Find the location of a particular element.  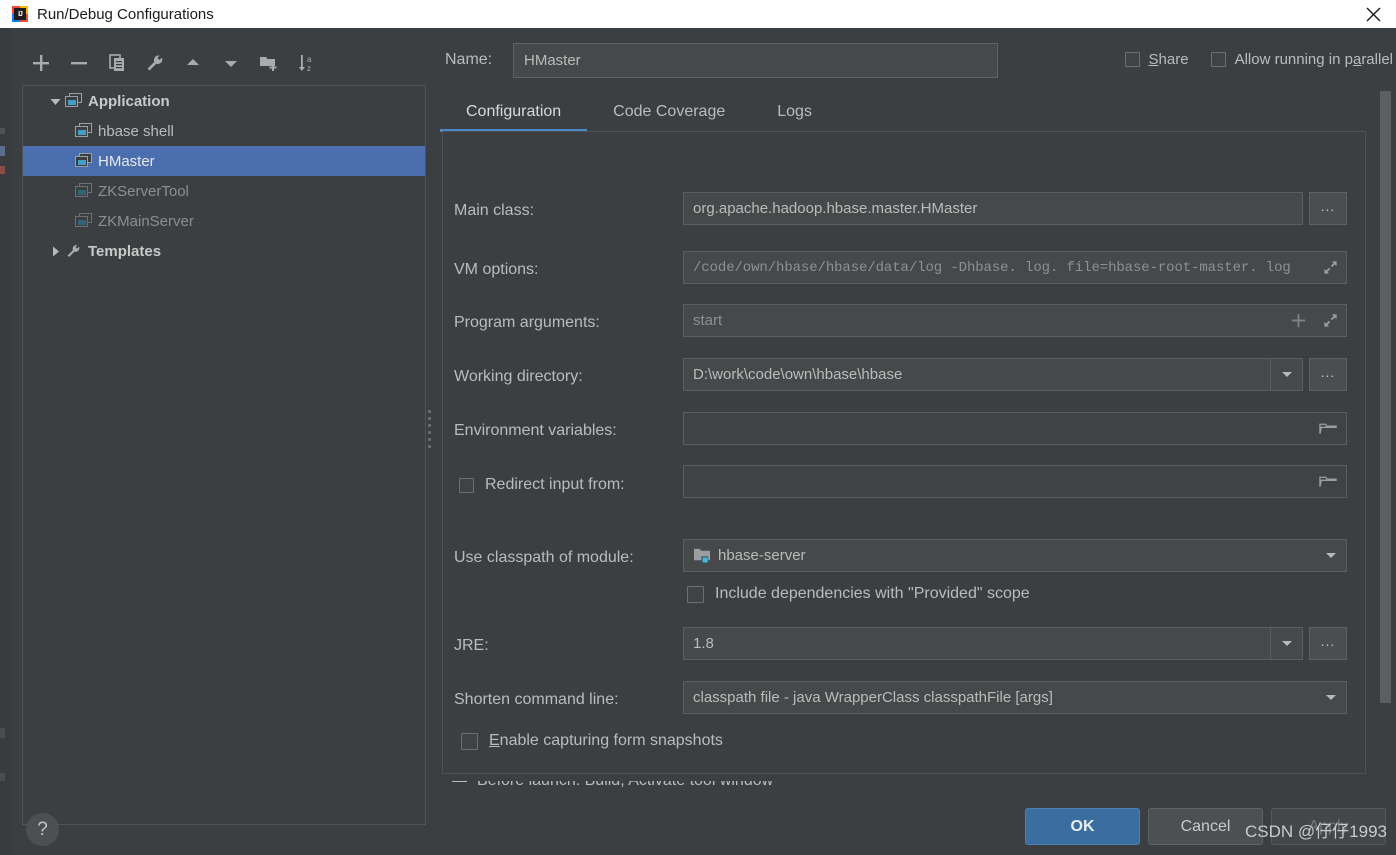

ok-button-label: OK is located at coordinates (1082, 826).